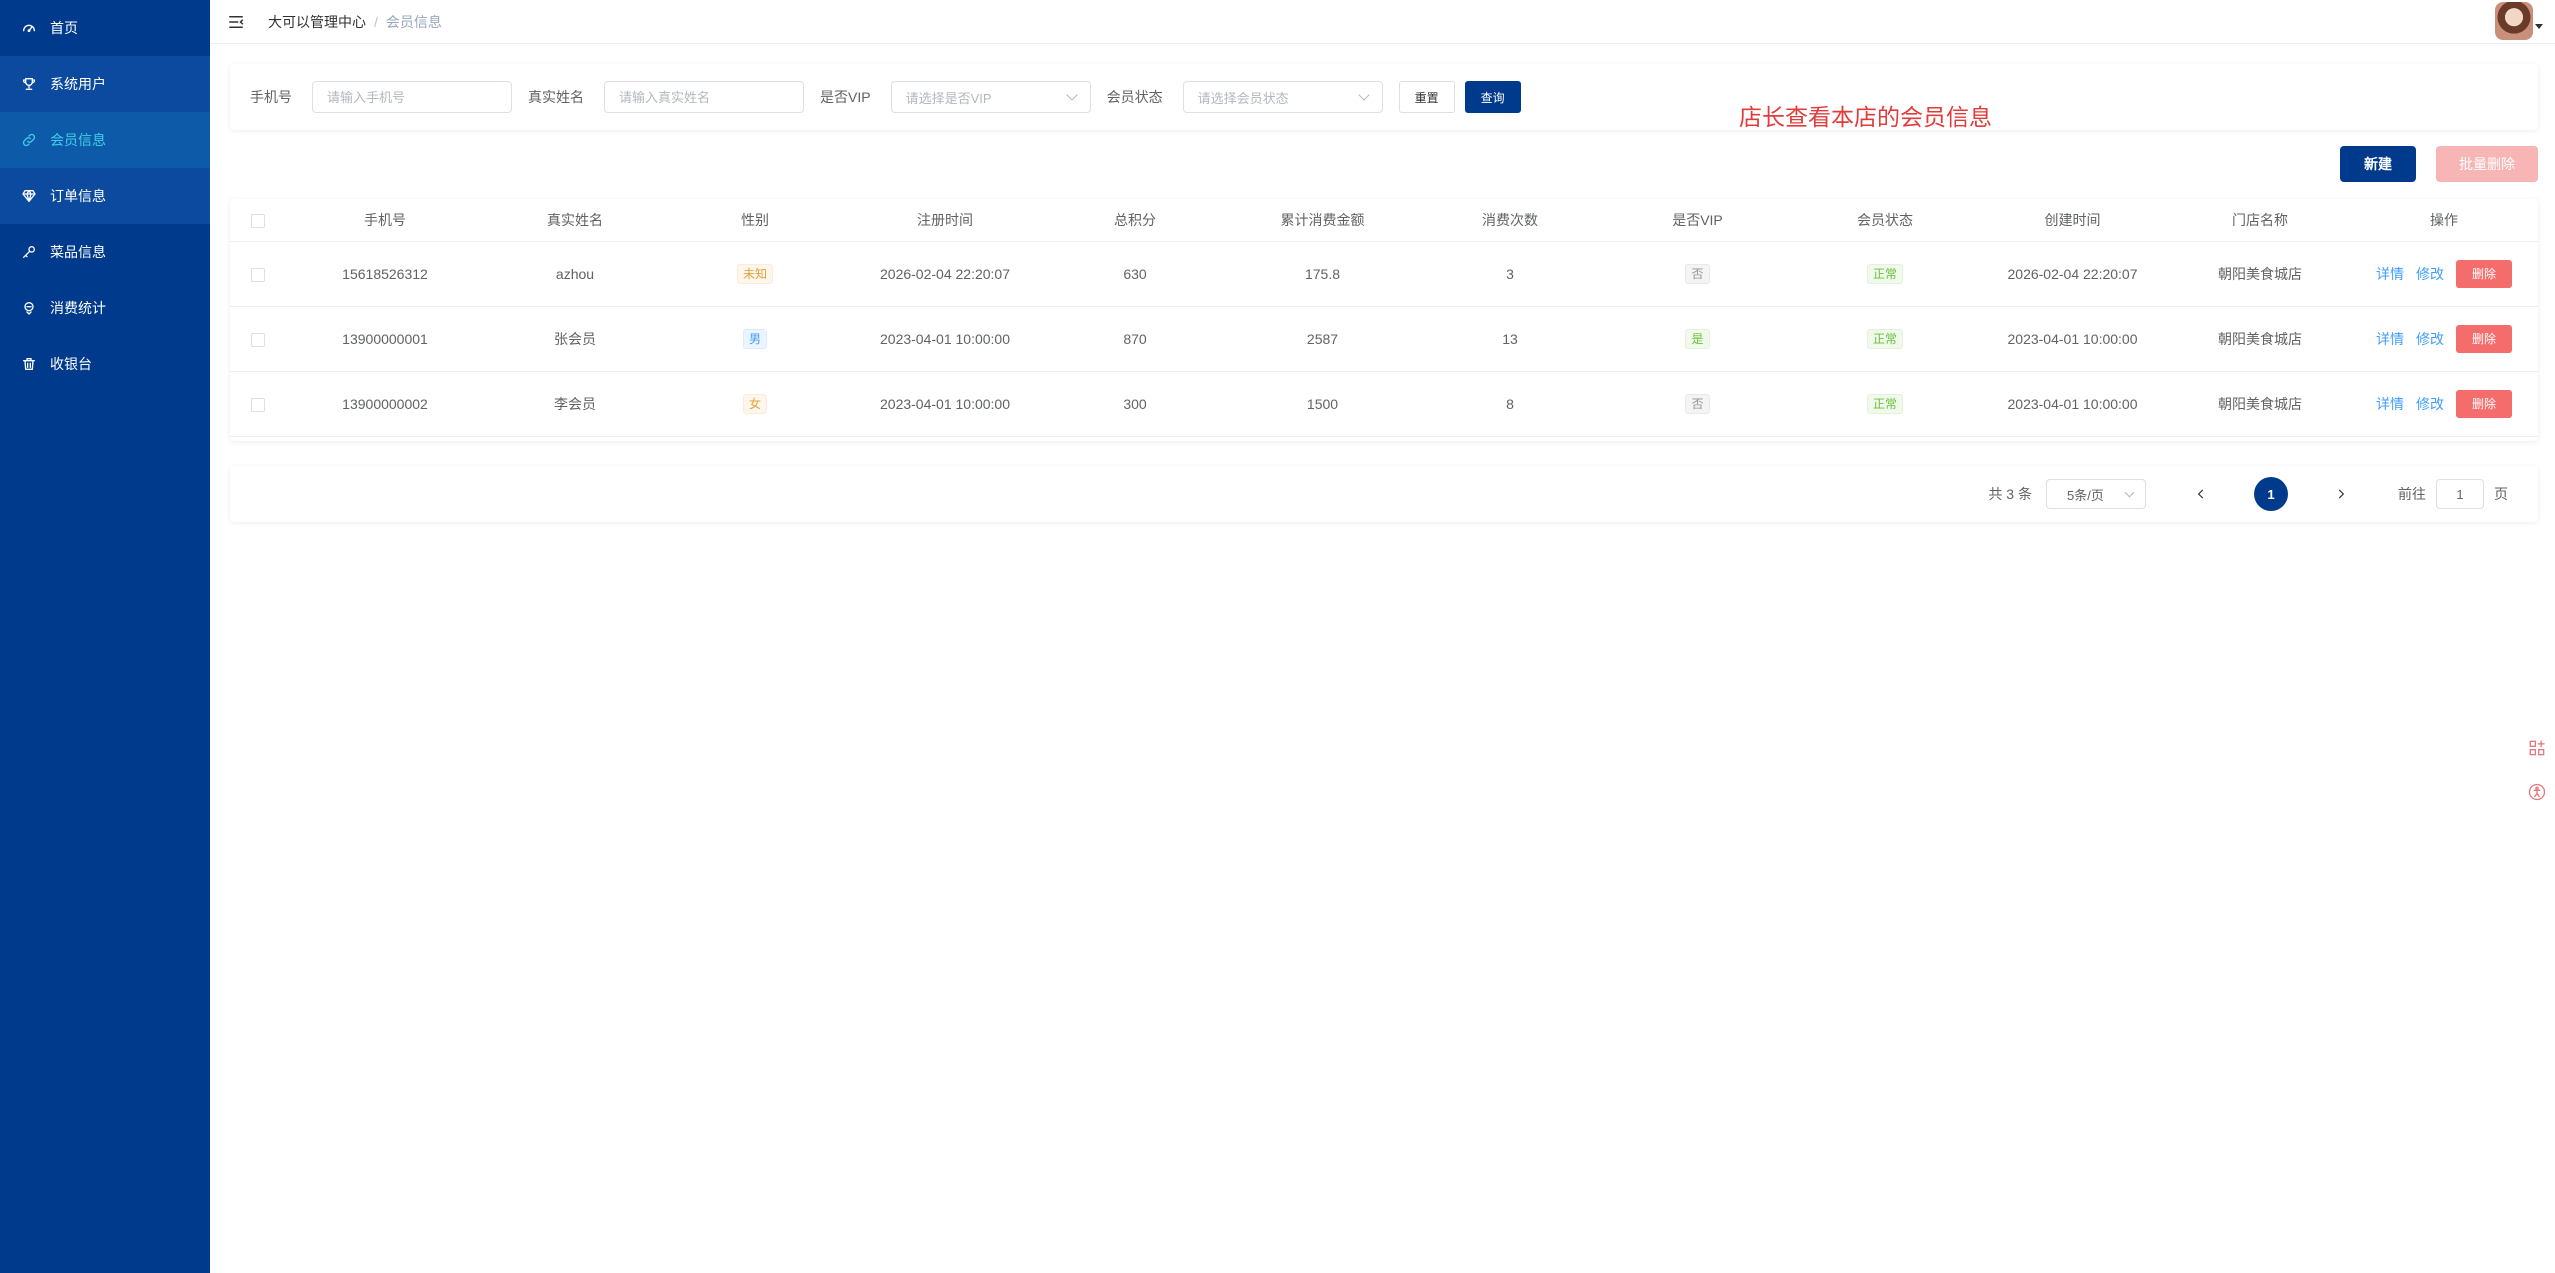 Image resolution: width=2555 pixels, height=1273 pixels. I want to click on batch-delete-button: 批量删除, so click(2487, 164).